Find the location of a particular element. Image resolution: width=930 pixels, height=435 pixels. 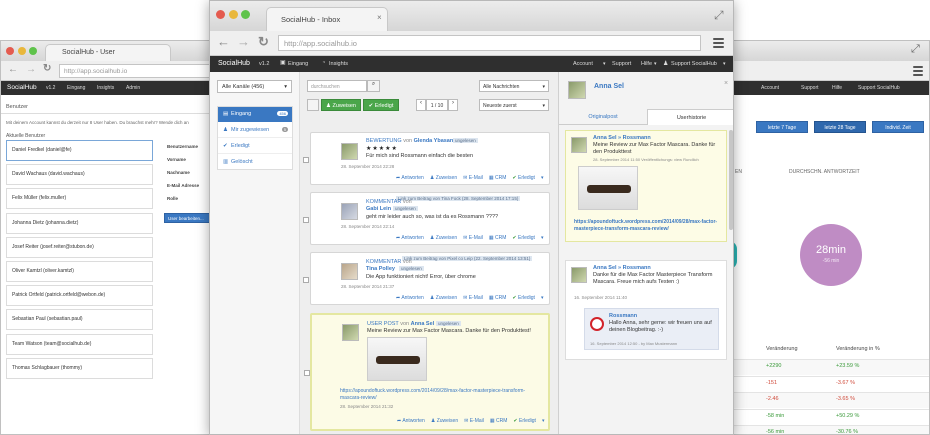

message-author: Glenda Ybasan is located at coordinates (434, 141).